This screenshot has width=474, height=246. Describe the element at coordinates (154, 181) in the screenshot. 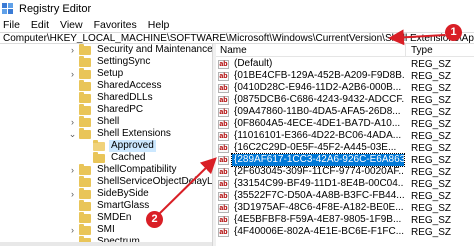

I see `tree-item-label: ShellServiceObjectDelayLoad` at that location.